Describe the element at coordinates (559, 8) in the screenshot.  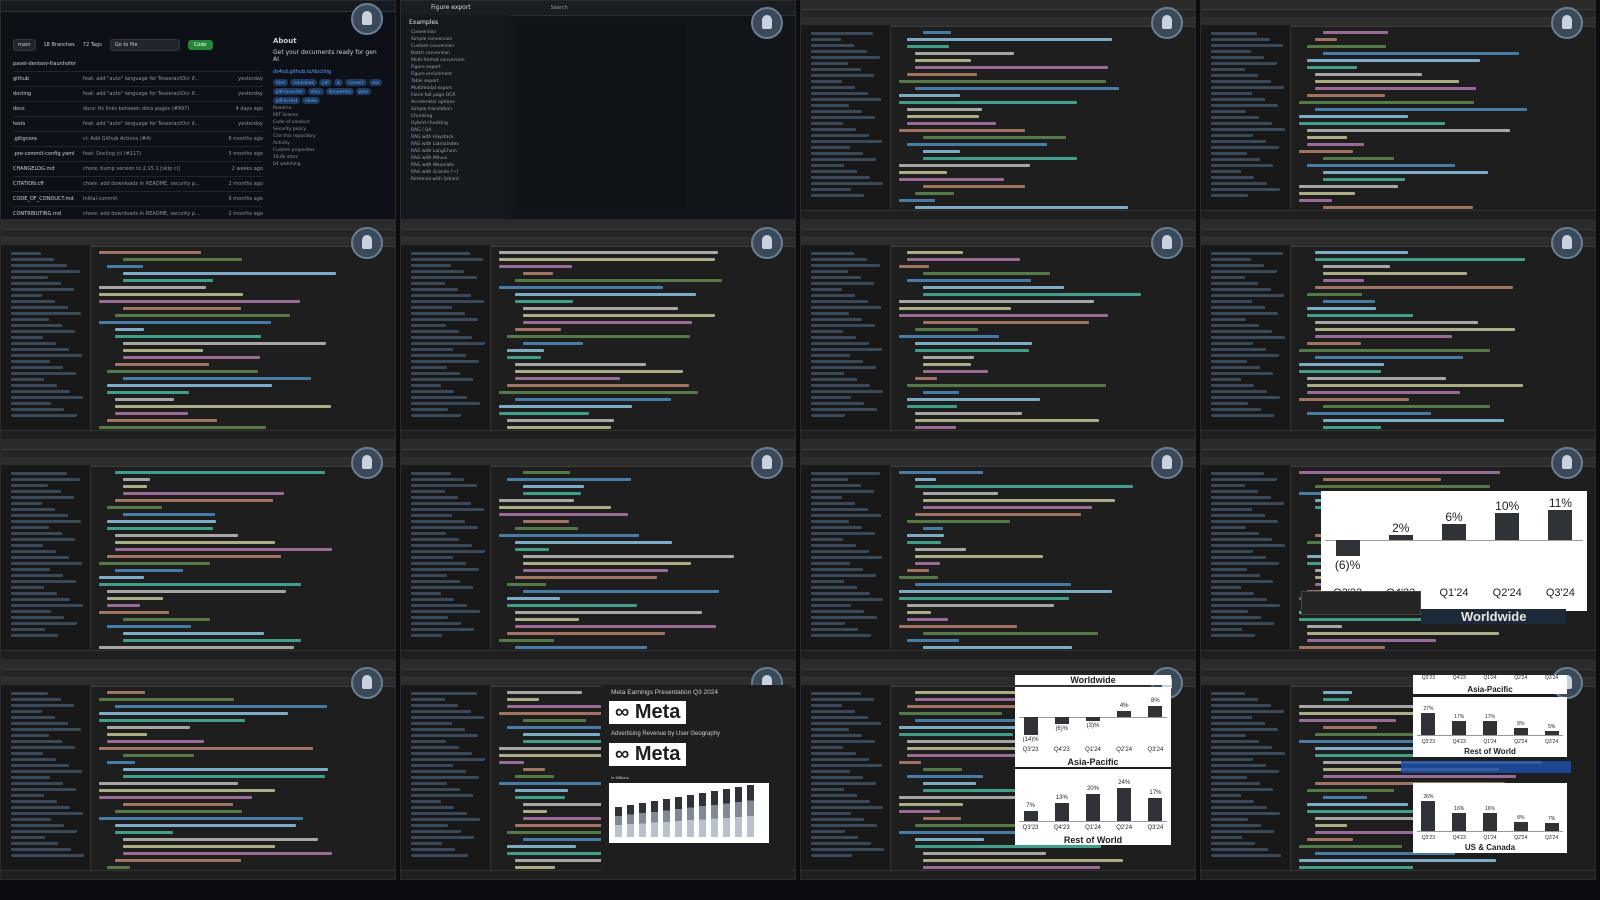
I see `search-box: Search` at that location.